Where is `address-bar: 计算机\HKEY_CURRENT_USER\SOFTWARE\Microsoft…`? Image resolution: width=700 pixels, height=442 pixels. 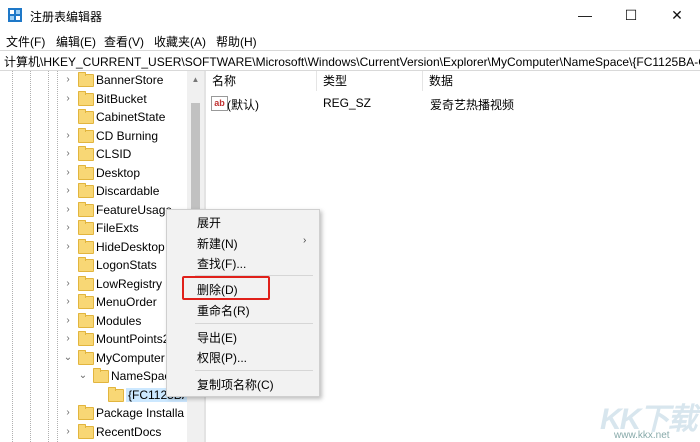
address-bar: 计算机\HKEY_CURRENT_USER\SOFTWARE\Microsoft… is located at coordinates (350, 60).